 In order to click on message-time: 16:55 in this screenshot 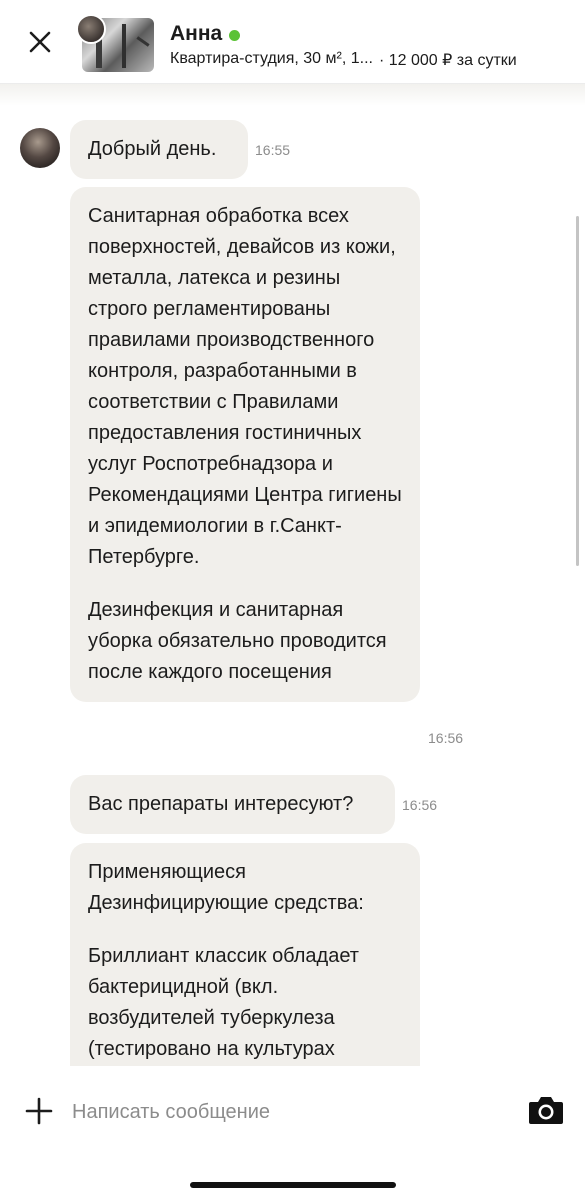, I will do `click(273, 150)`.